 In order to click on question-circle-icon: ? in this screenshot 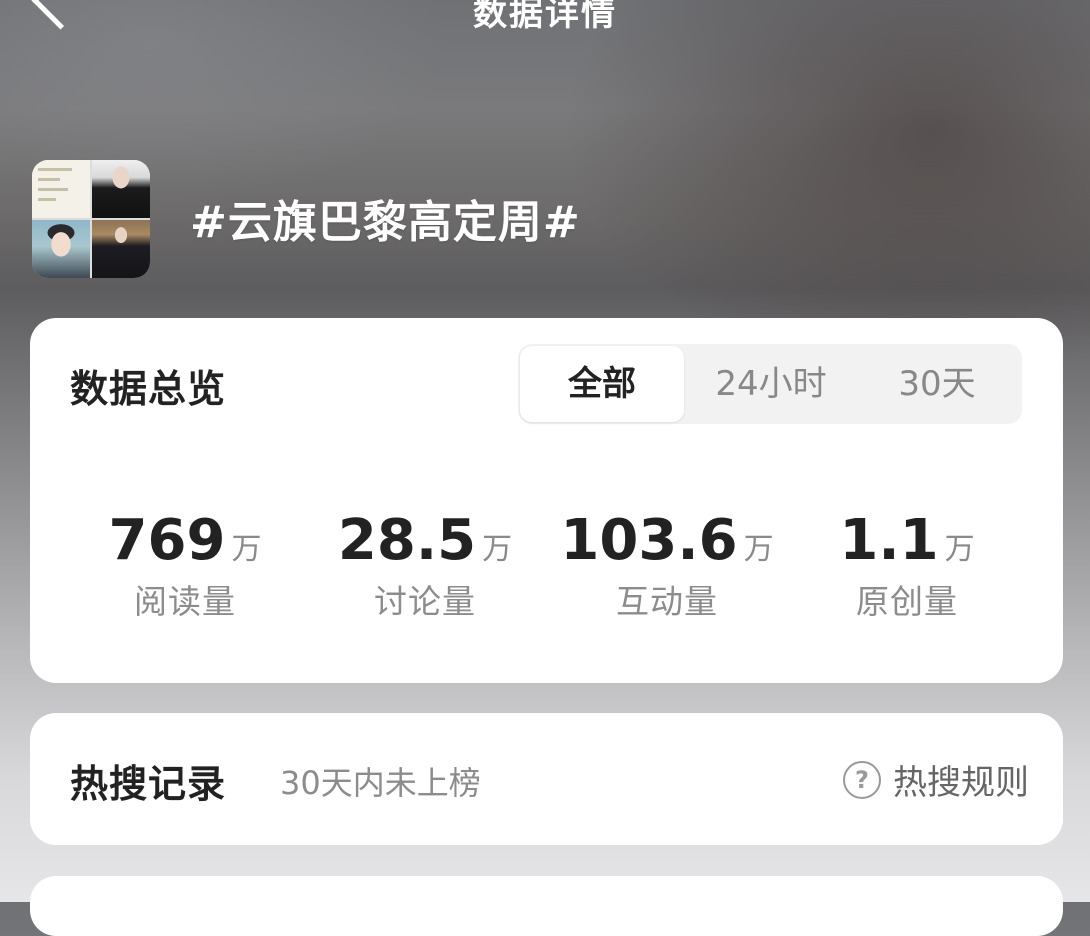, I will do `click(862, 779)`.